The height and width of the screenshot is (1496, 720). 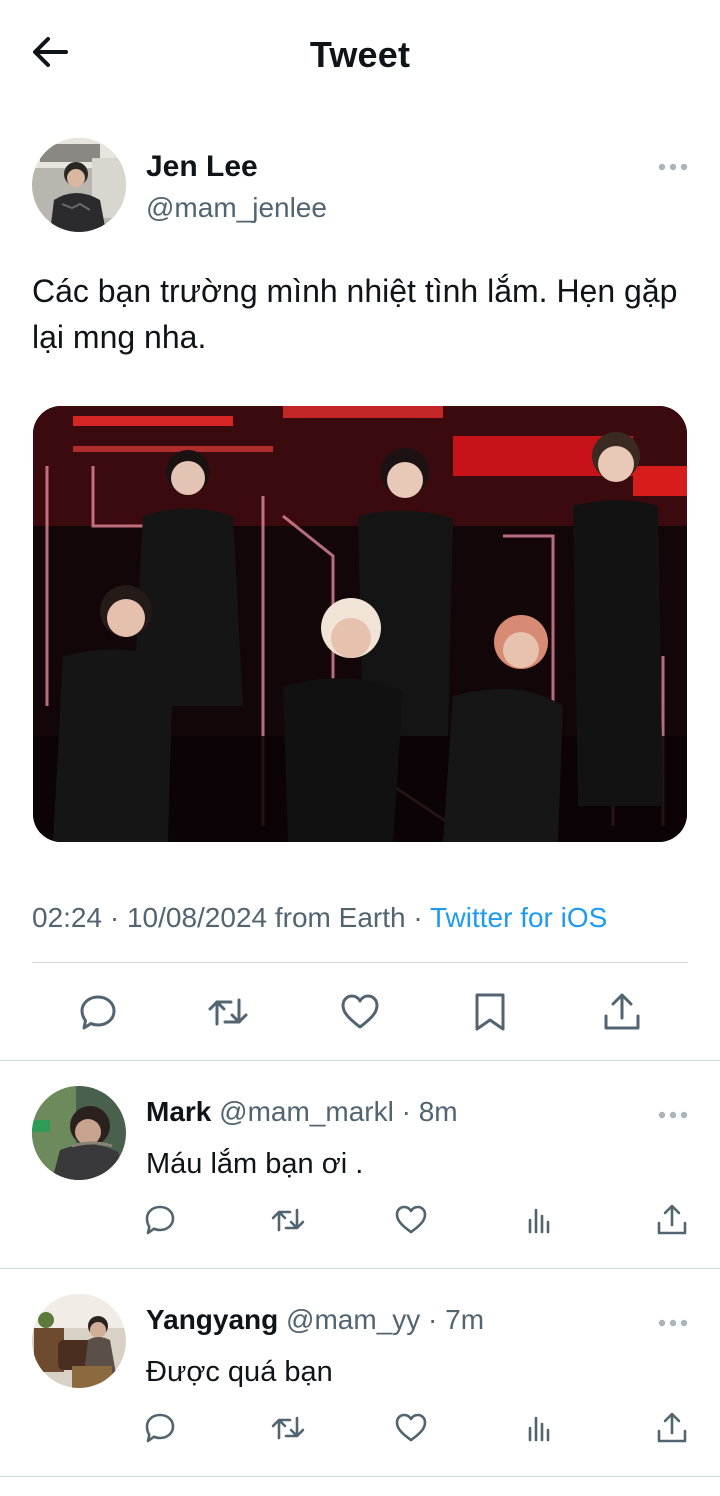 What do you see at coordinates (239, 1372) in the screenshot?
I see `reply-text: Được quá bạn` at bounding box center [239, 1372].